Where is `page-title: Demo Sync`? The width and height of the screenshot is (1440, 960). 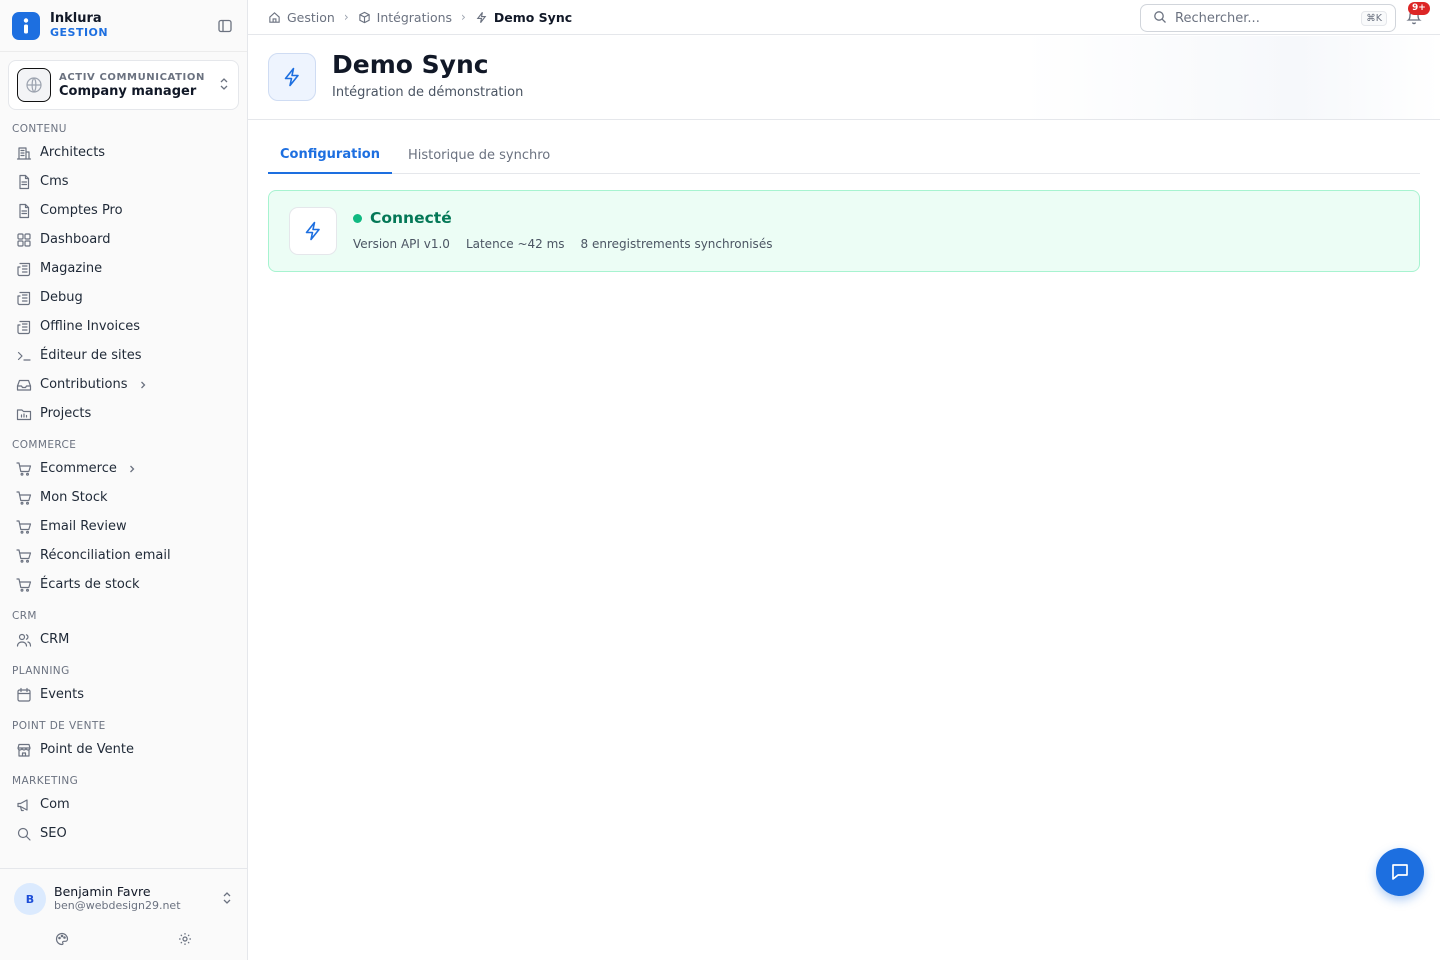
page-title: Demo Sync is located at coordinates (410, 64).